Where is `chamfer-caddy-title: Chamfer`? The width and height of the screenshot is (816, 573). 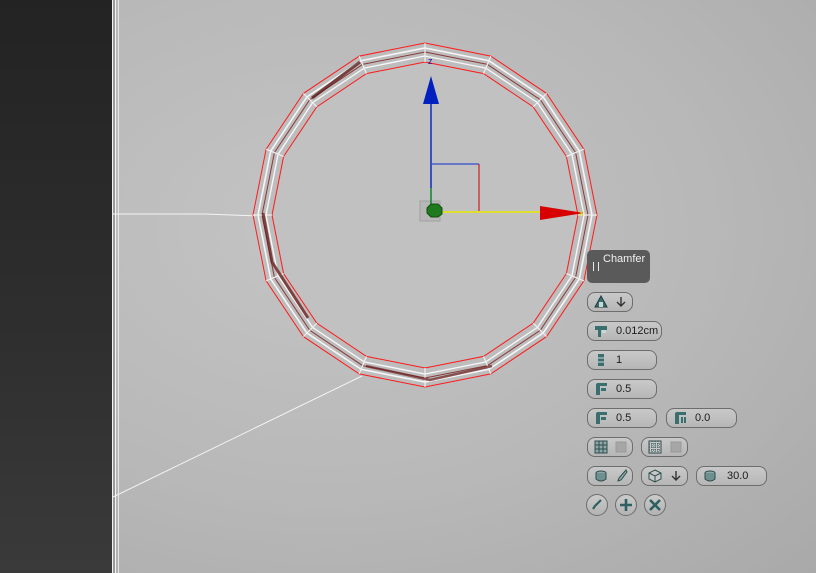
chamfer-caddy-title: Chamfer is located at coordinates (618, 266).